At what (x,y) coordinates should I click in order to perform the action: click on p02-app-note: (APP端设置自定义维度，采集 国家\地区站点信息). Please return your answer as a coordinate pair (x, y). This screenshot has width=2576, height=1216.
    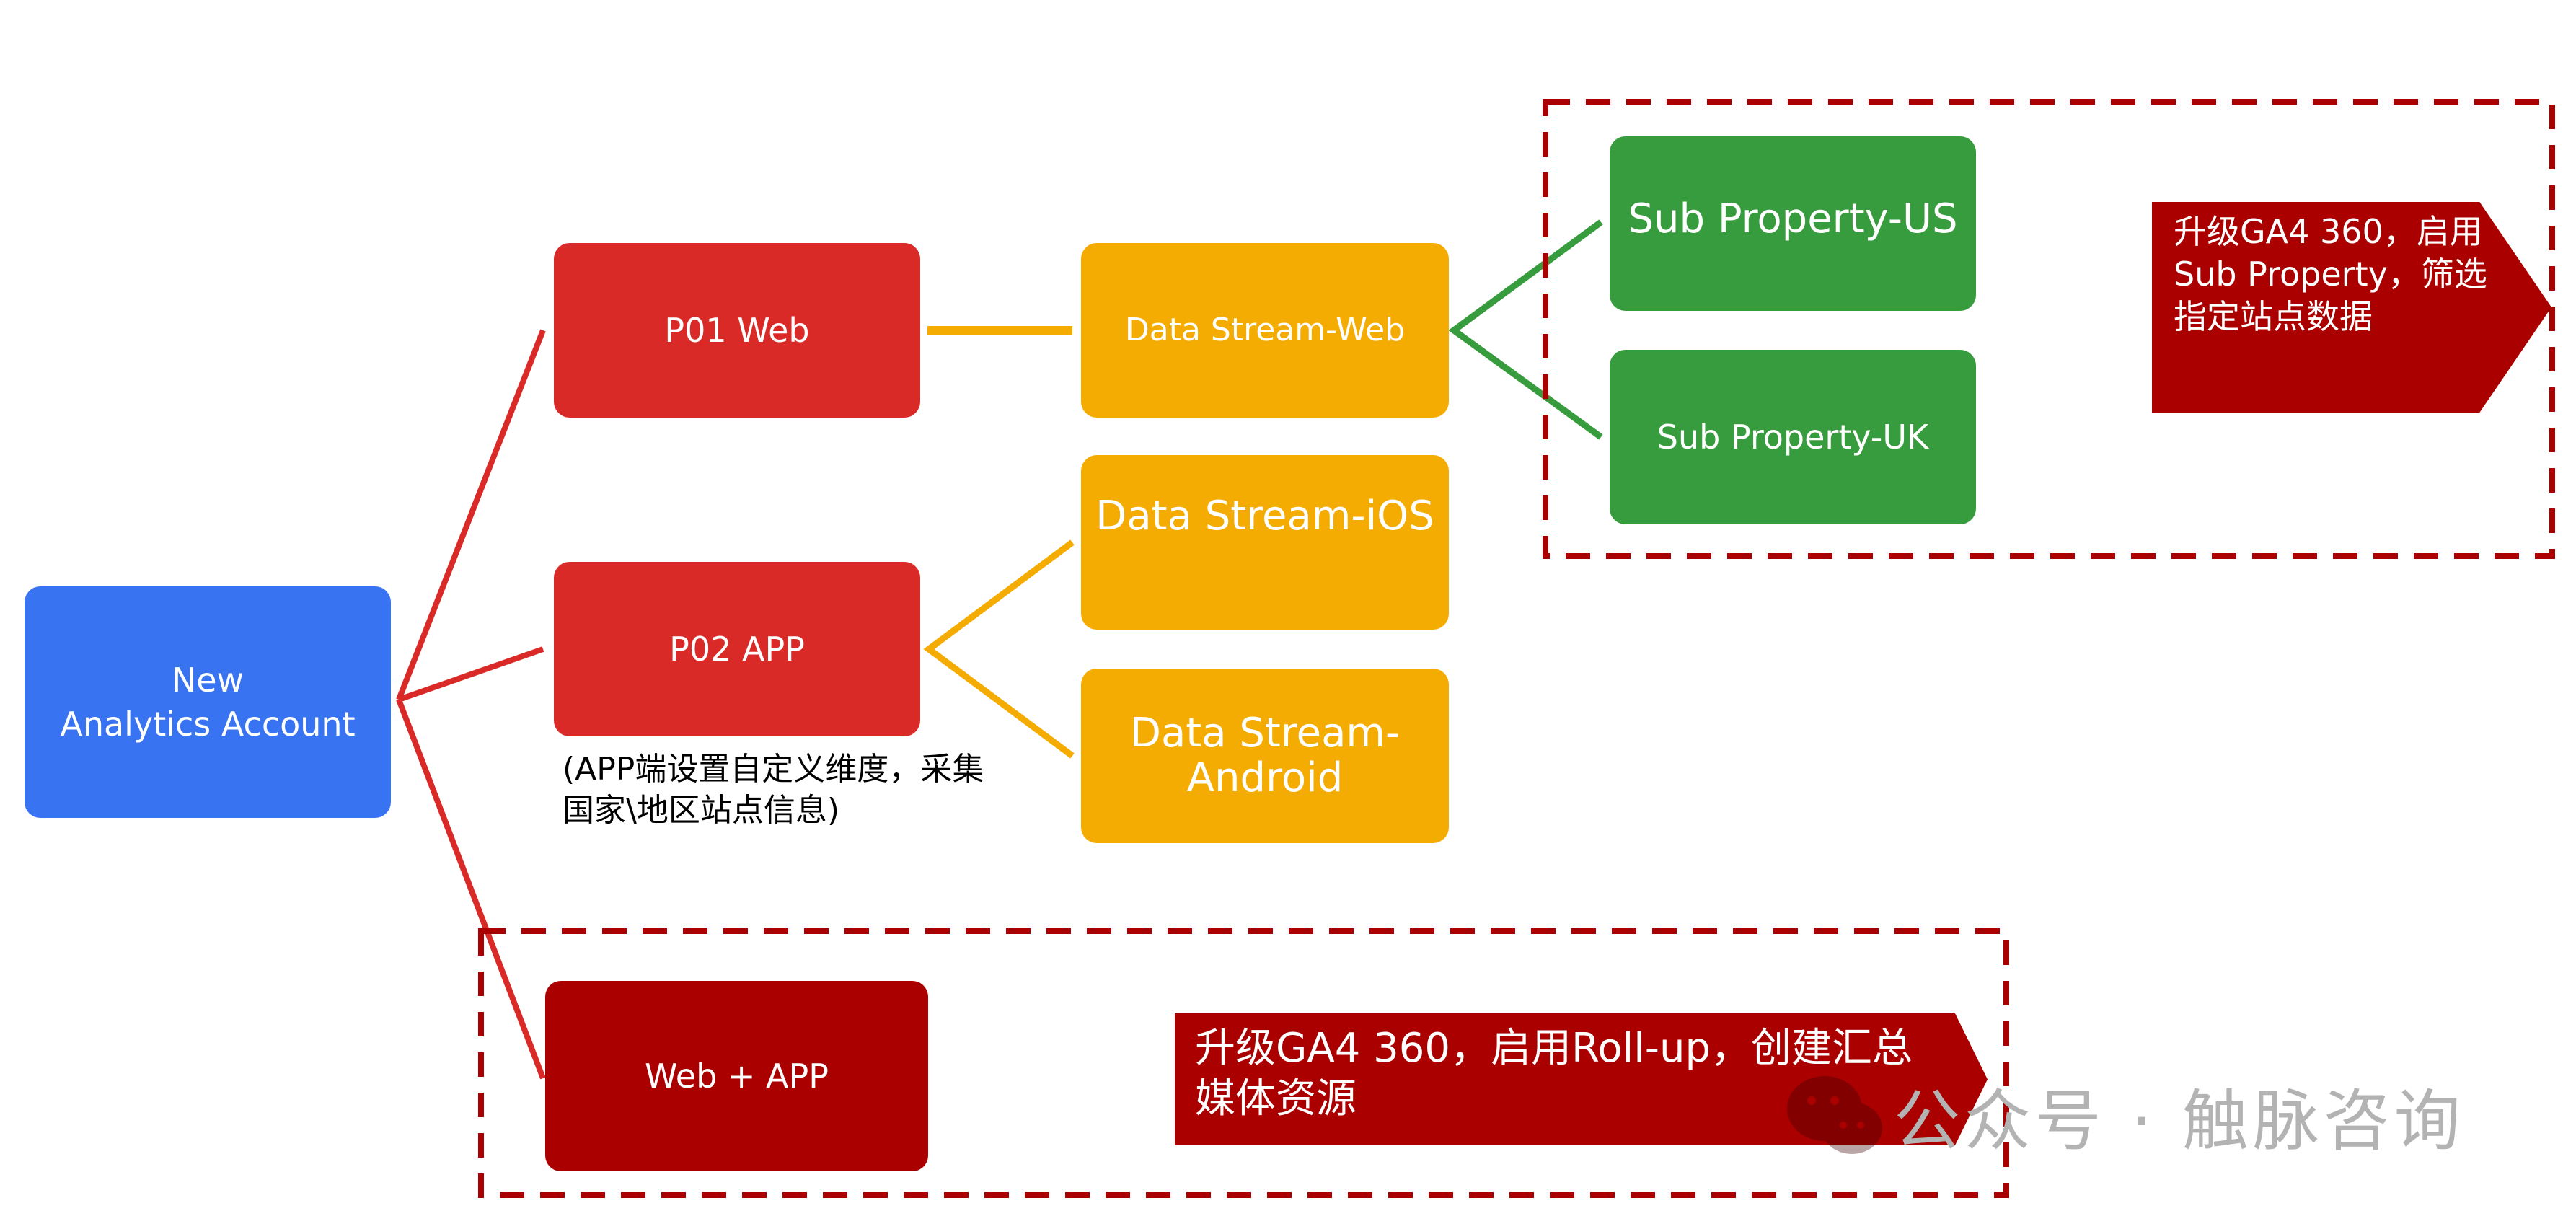
    Looking at the image, I should click on (773, 790).